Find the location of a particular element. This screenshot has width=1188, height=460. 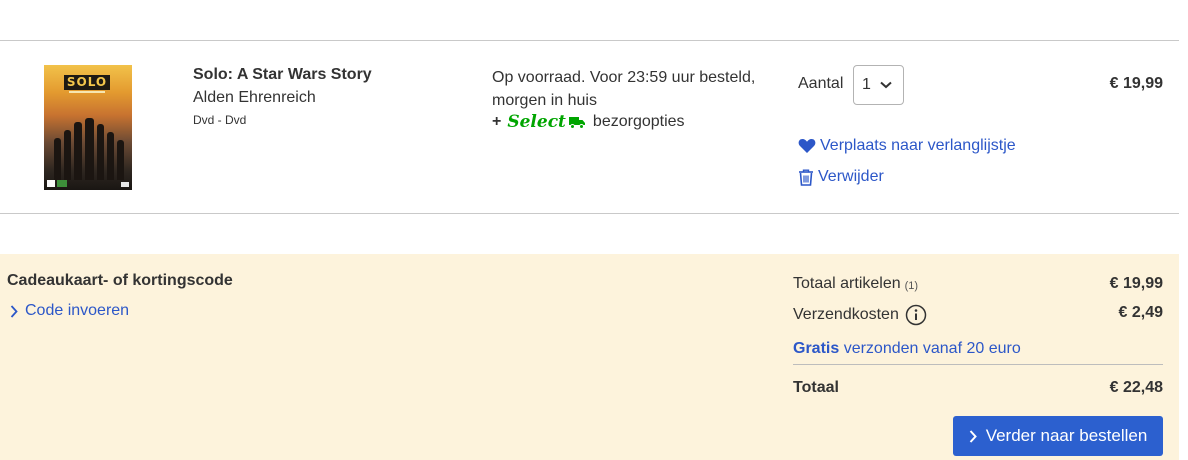

info-icon is located at coordinates (916, 315).